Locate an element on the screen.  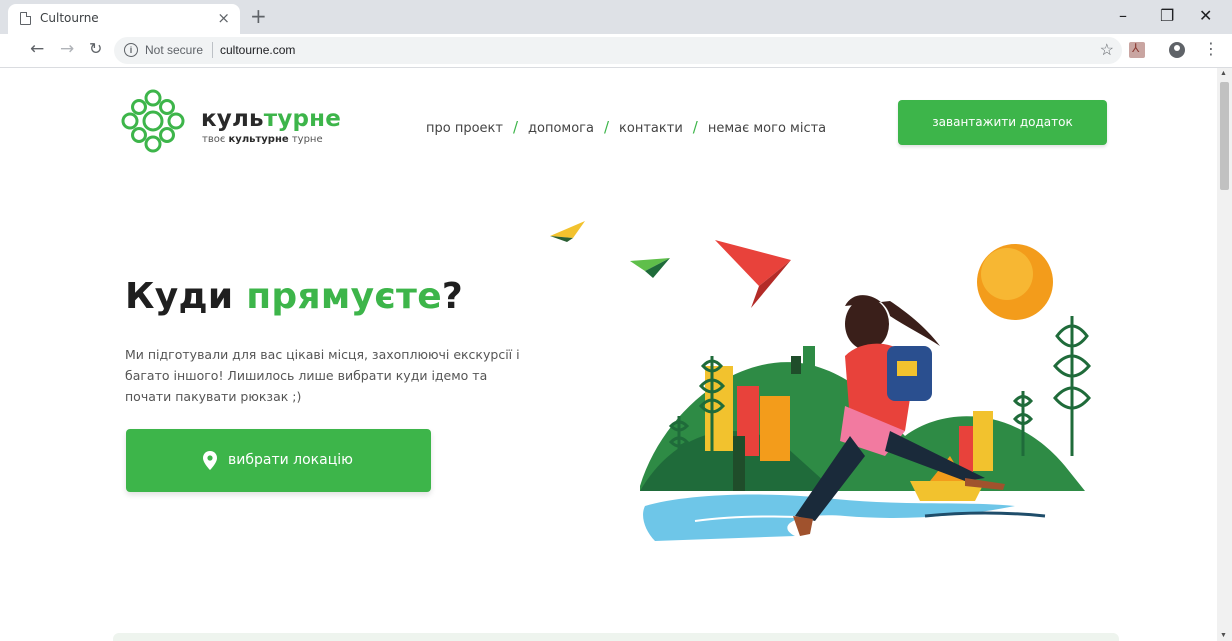
choose-location-button: вибрати локацію is located at coordinates (278, 460).